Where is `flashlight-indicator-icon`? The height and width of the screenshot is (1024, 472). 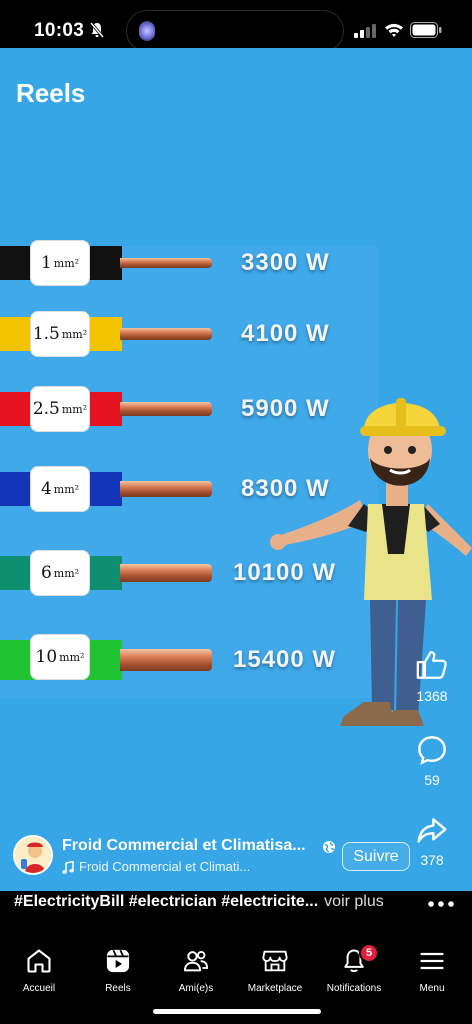
flashlight-indicator-icon is located at coordinates (147, 31).